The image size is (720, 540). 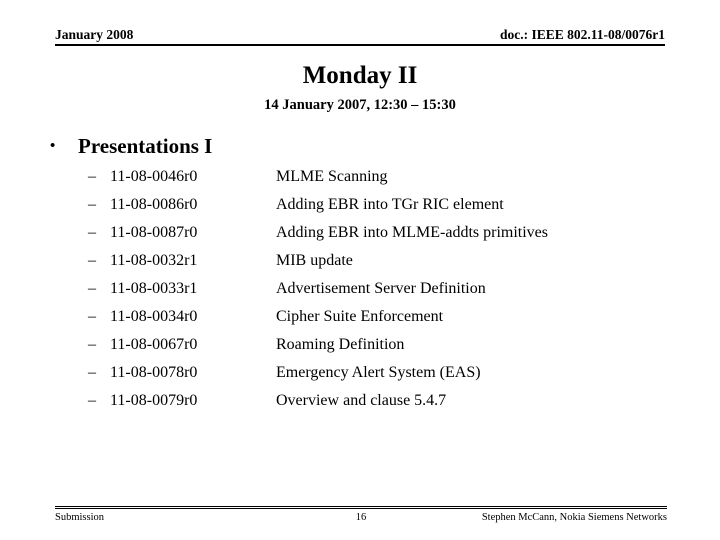 What do you see at coordinates (582, 34) in the screenshot?
I see `header-doc-ref: doc.: IEEE 802.11-08/0076r1` at bounding box center [582, 34].